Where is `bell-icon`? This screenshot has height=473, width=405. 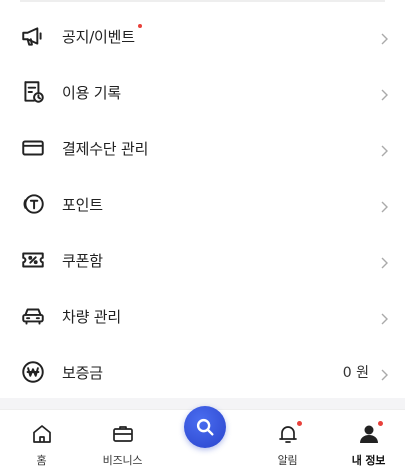
bell-icon is located at coordinates (289, 433).